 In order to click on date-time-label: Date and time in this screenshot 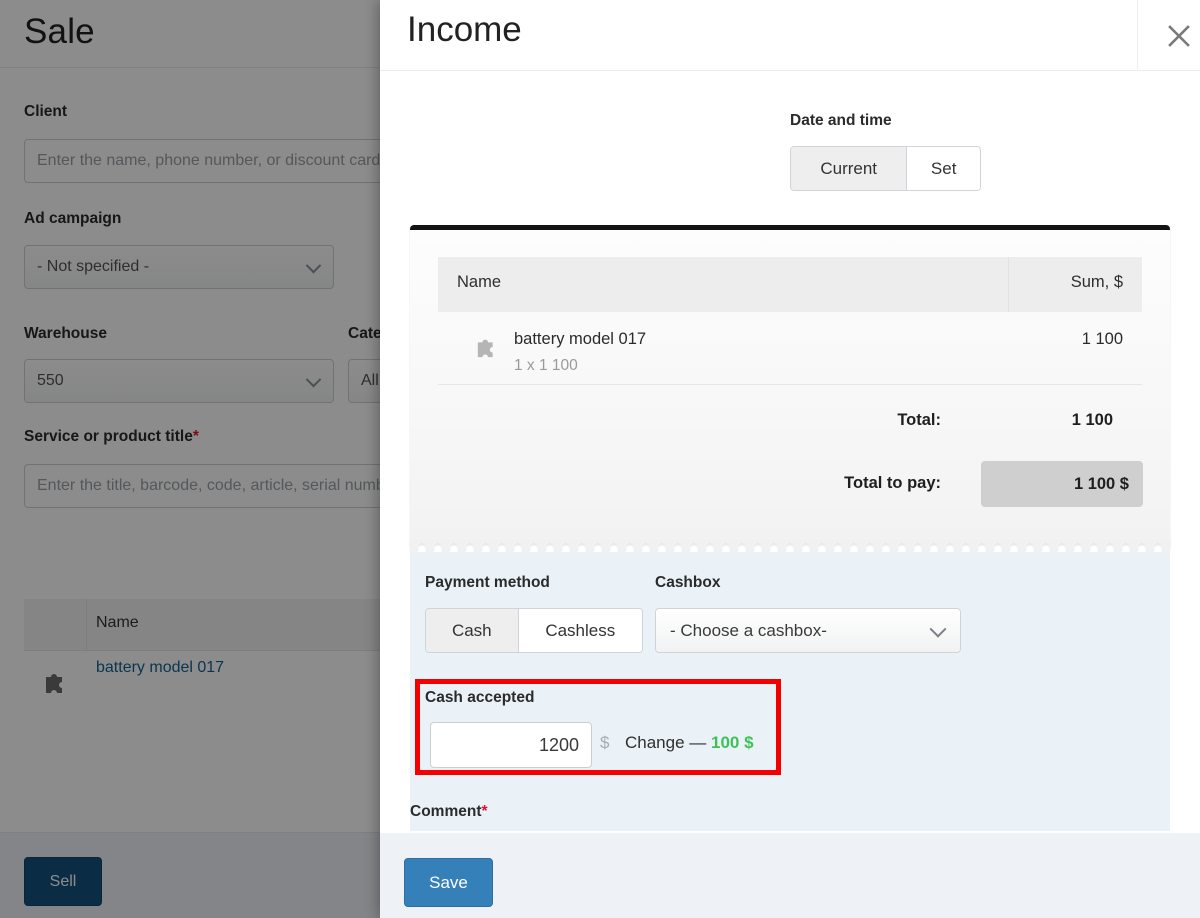, I will do `click(841, 120)`.